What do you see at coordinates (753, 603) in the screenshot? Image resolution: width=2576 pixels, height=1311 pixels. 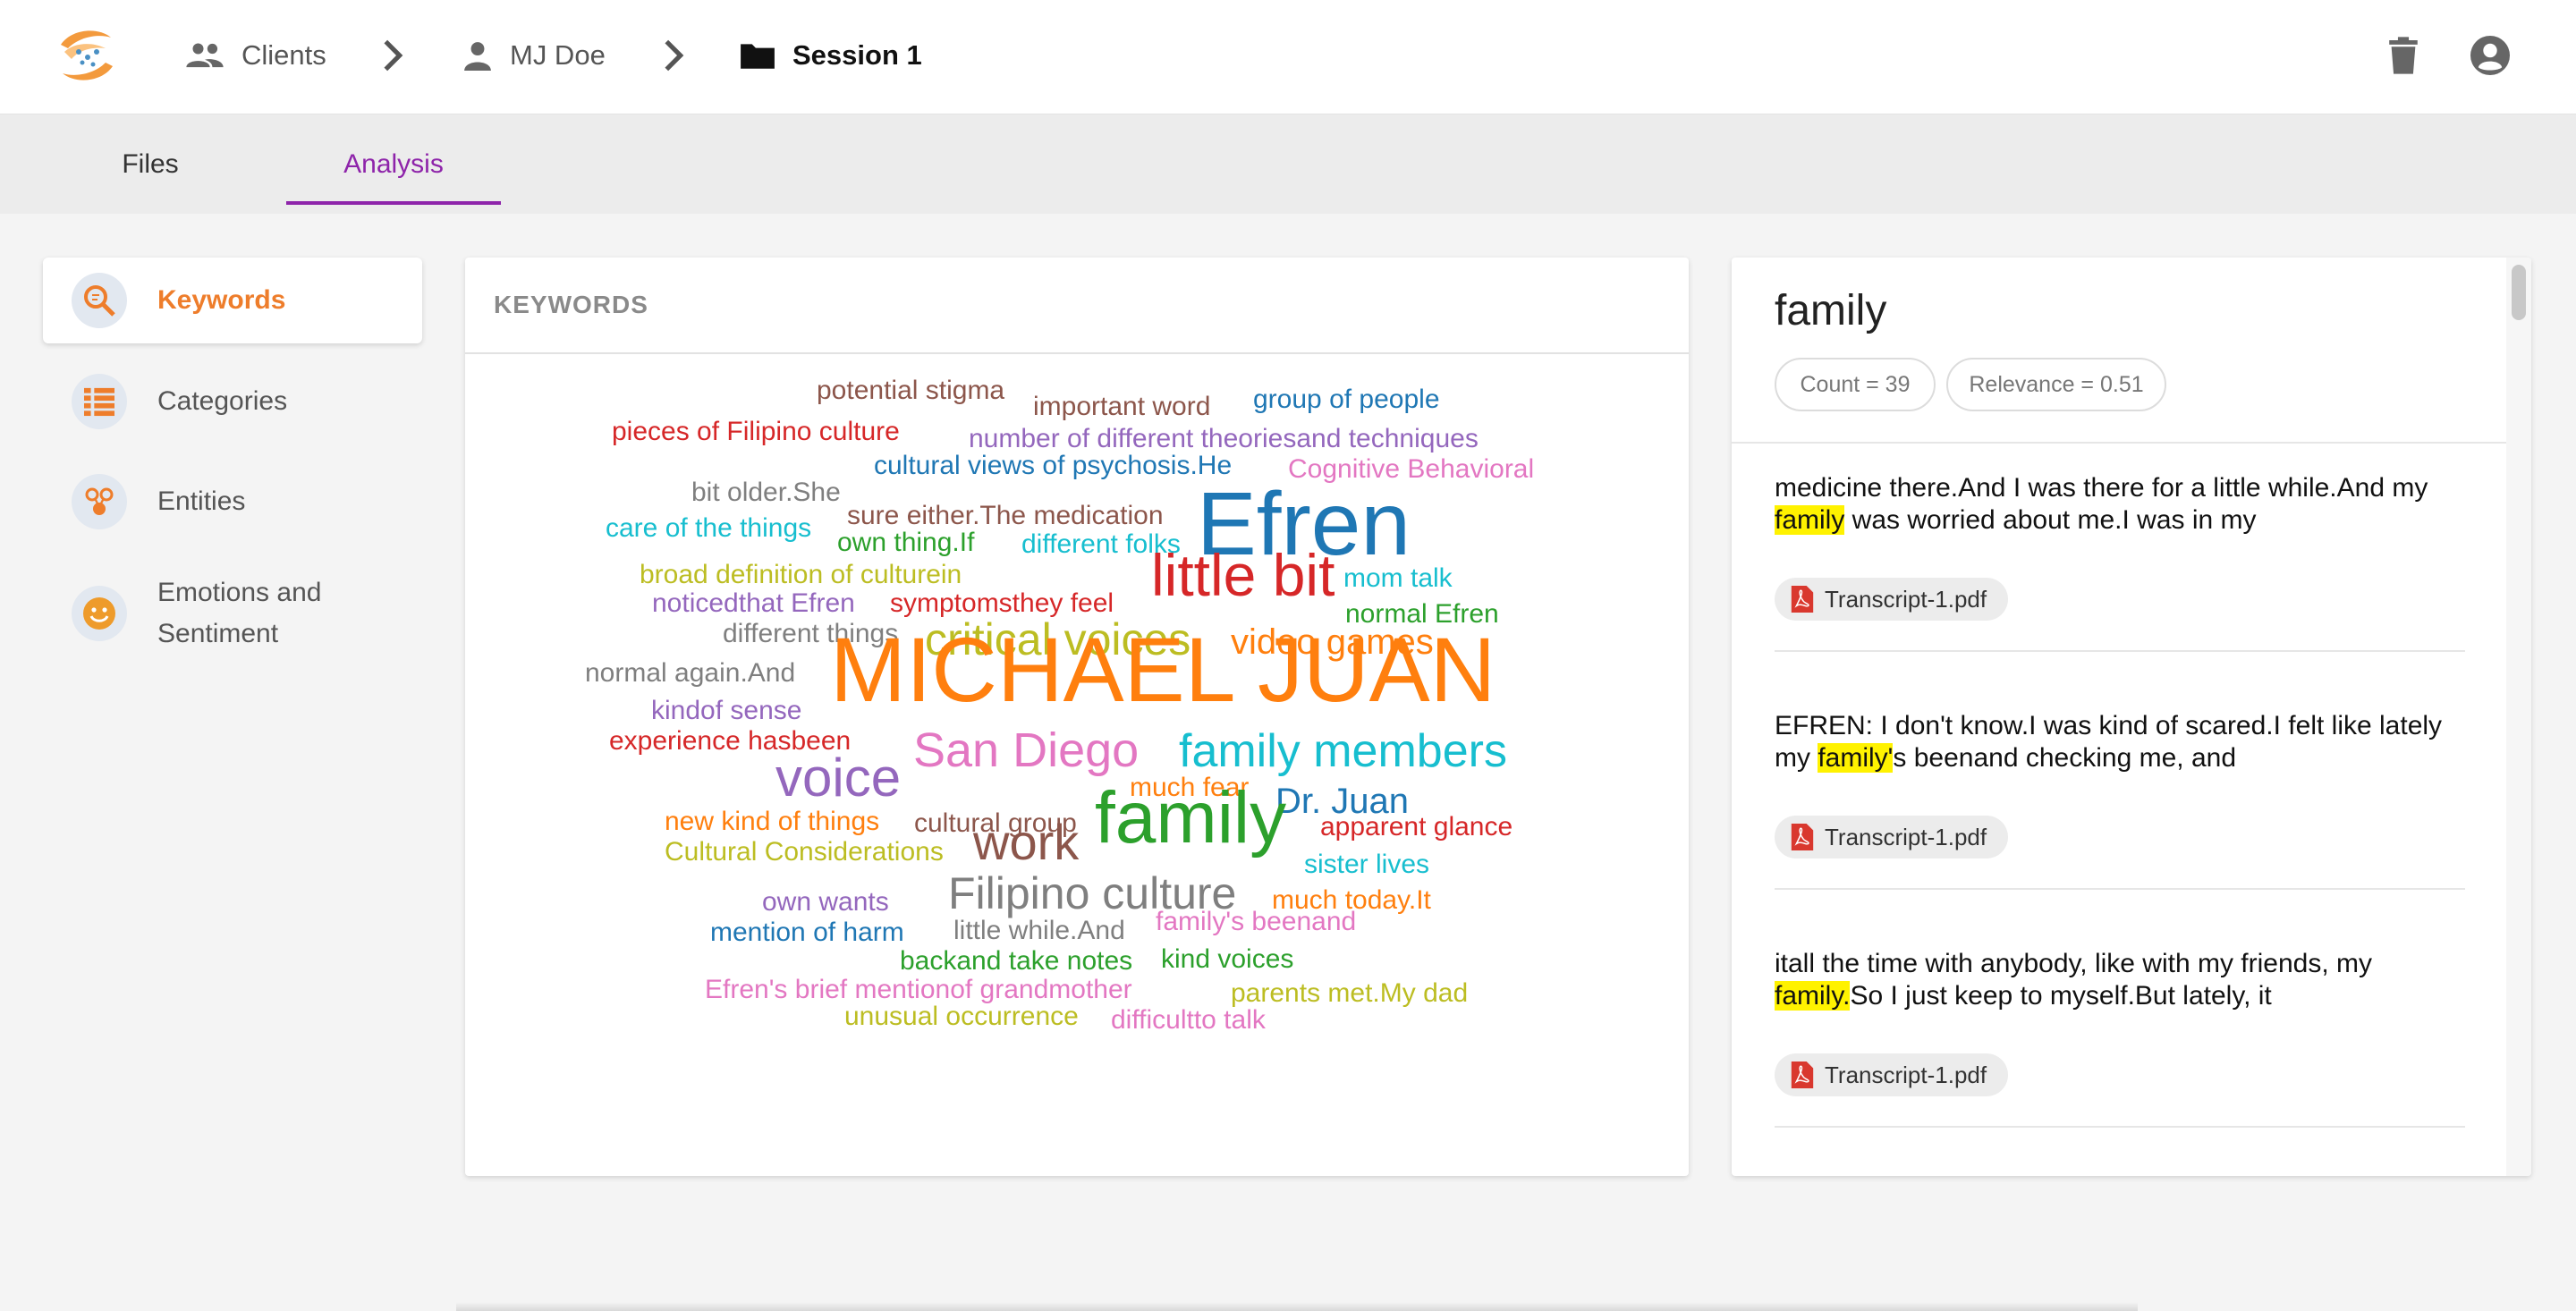 I see `keyword-word: noticedthat Efren` at bounding box center [753, 603].